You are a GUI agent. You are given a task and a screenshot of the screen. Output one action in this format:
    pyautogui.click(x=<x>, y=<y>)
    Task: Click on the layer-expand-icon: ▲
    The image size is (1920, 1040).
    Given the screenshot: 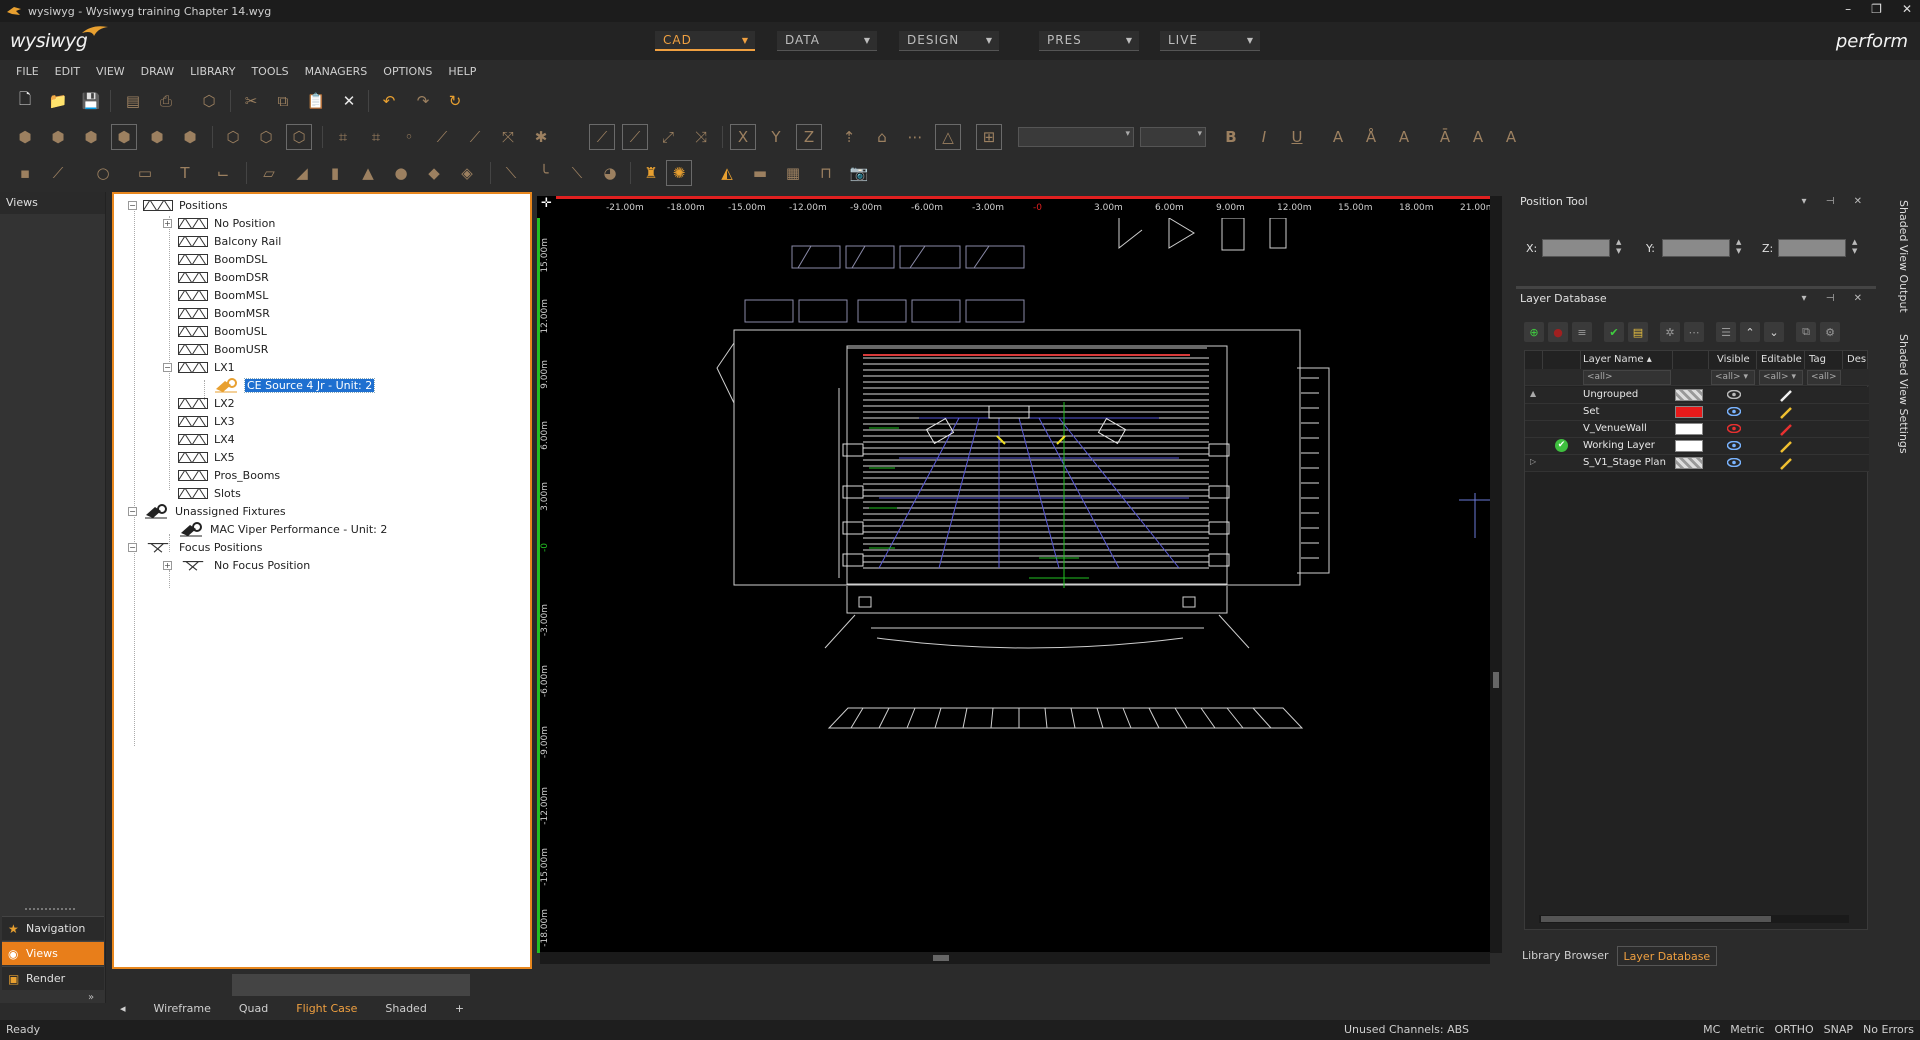 What is the action you would take?
    pyautogui.click(x=1533, y=393)
    